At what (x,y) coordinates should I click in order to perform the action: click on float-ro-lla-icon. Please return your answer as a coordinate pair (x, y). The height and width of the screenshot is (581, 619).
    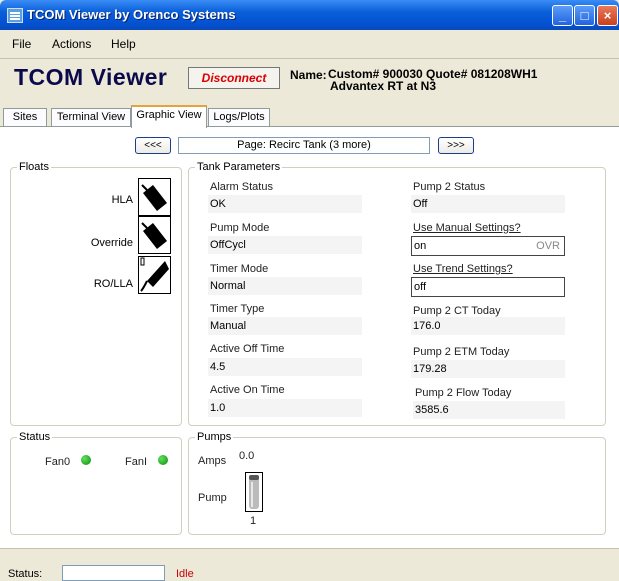
    Looking at the image, I should click on (154, 275).